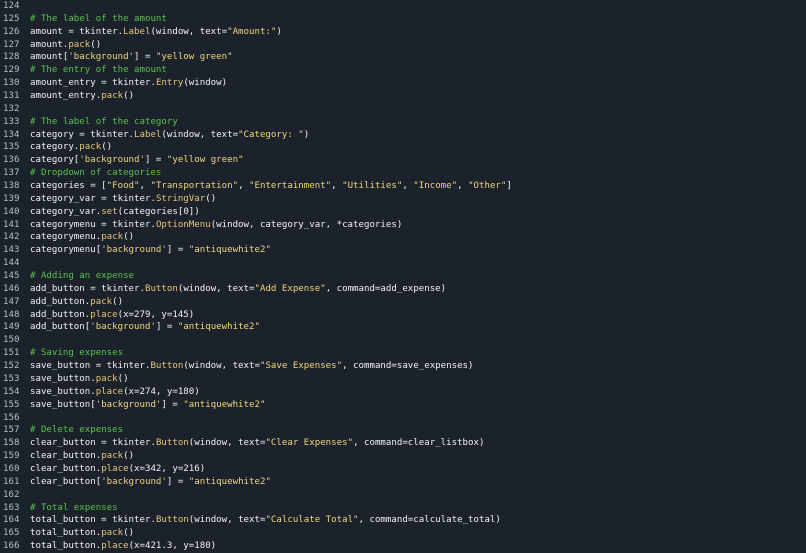 This screenshot has height=553, width=806. I want to click on code-line: 150, so click(403, 340).